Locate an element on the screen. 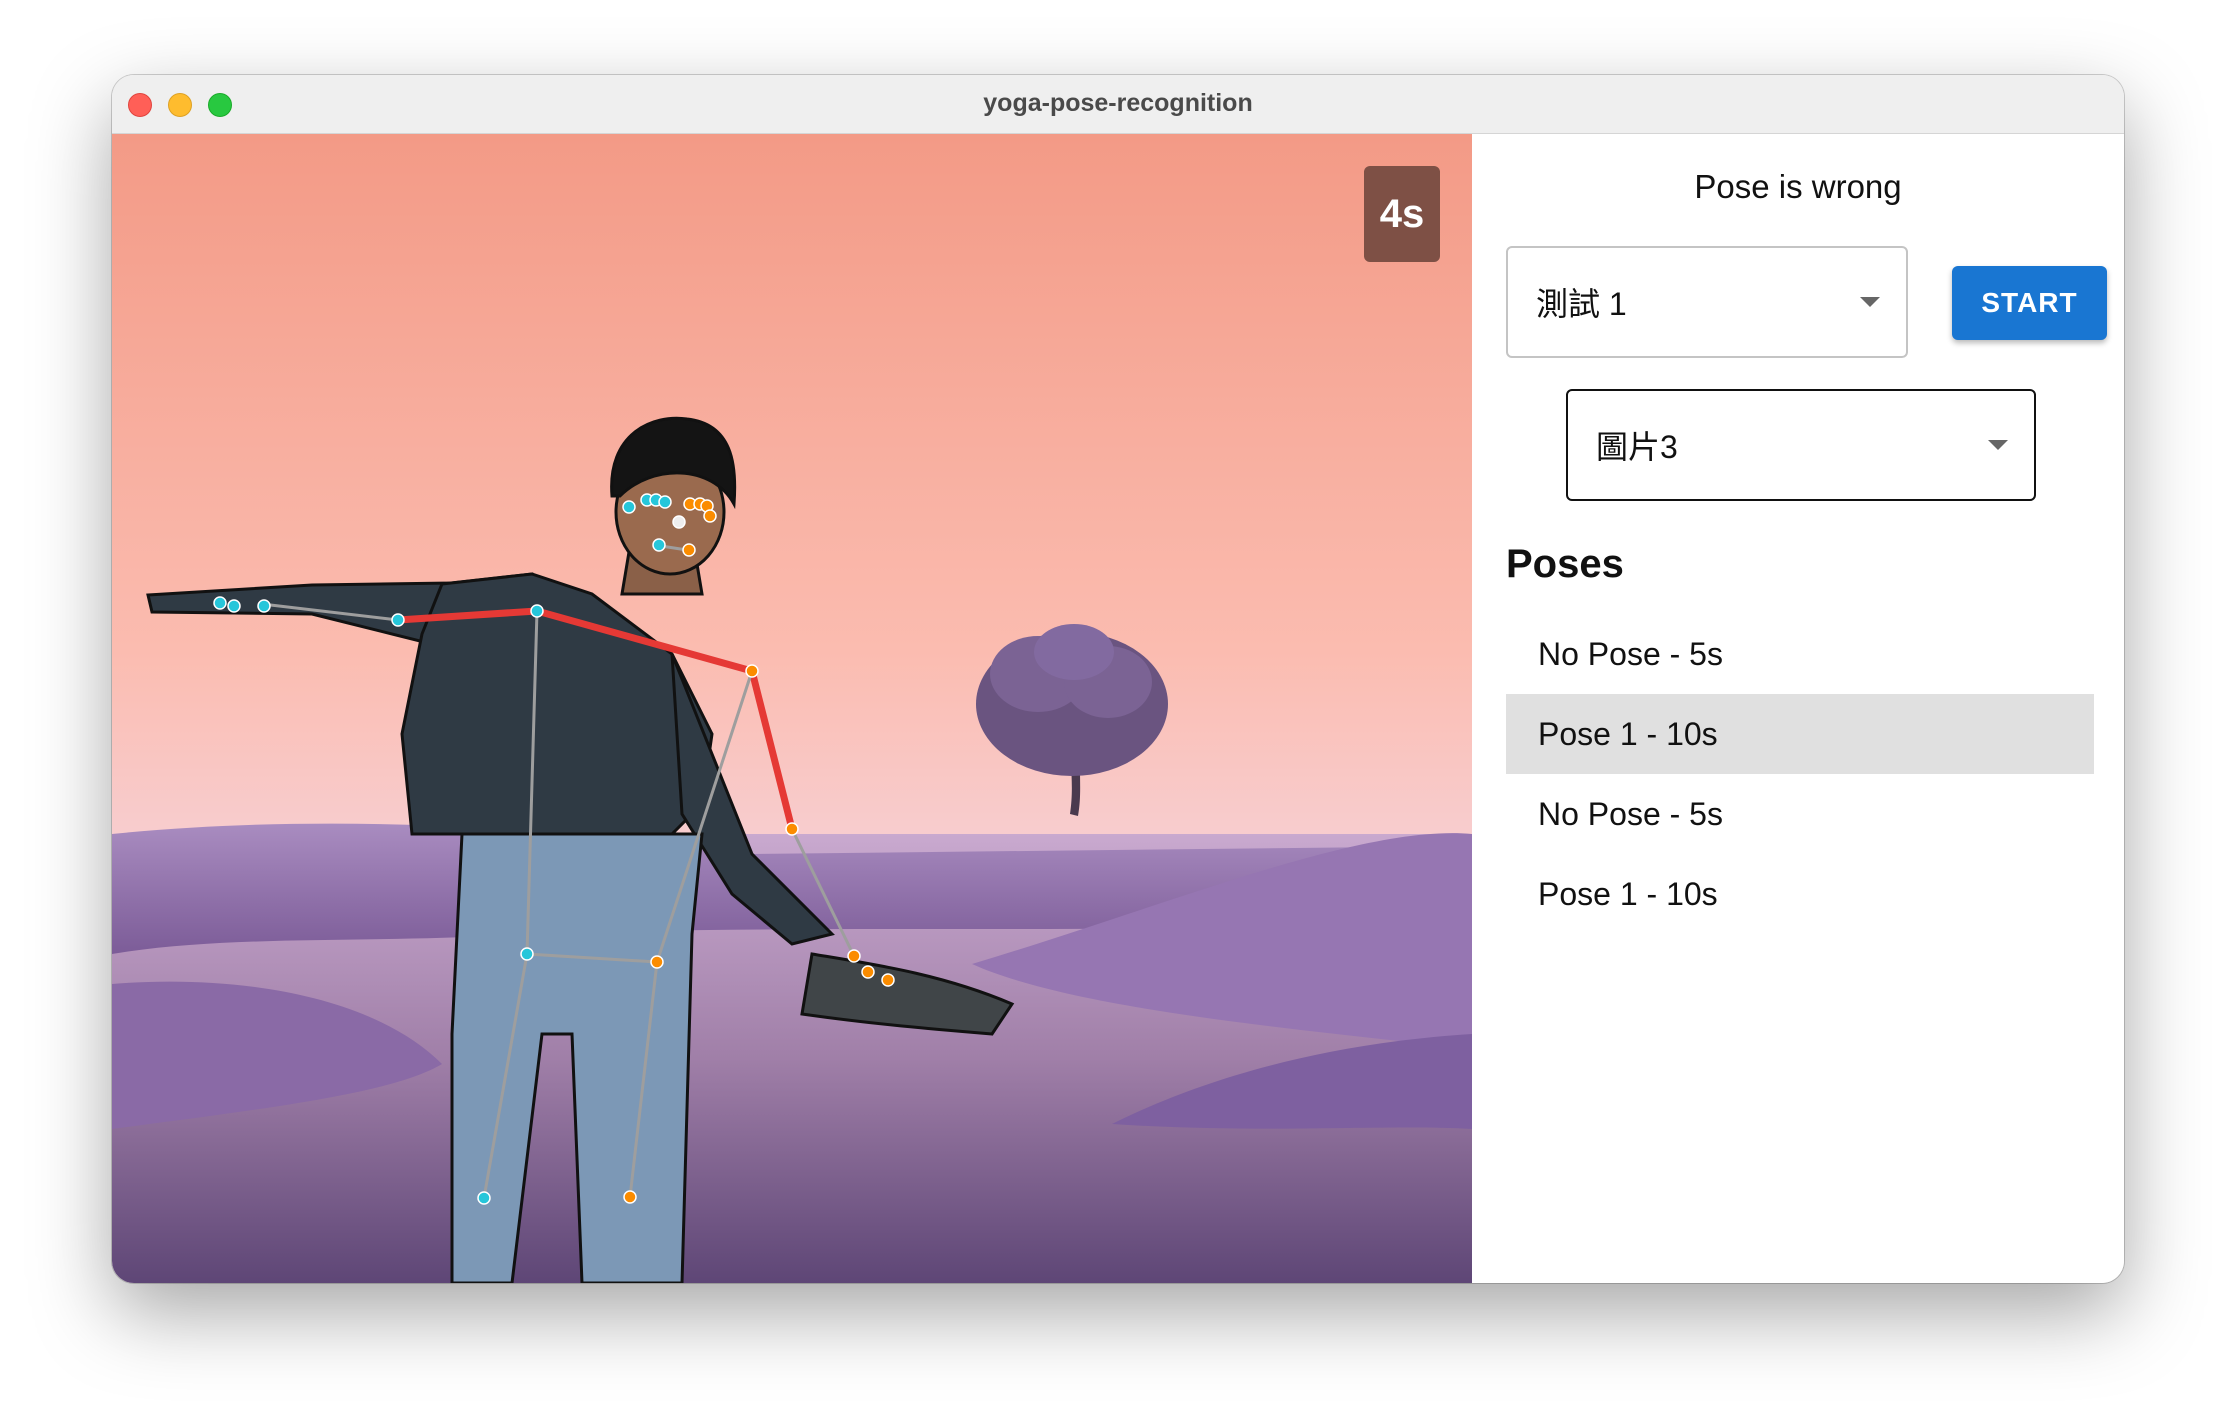 This screenshot has height=1424, width=2224. pose-list-item: Pose 1 - 10s is located at coordinates (1800, 894).